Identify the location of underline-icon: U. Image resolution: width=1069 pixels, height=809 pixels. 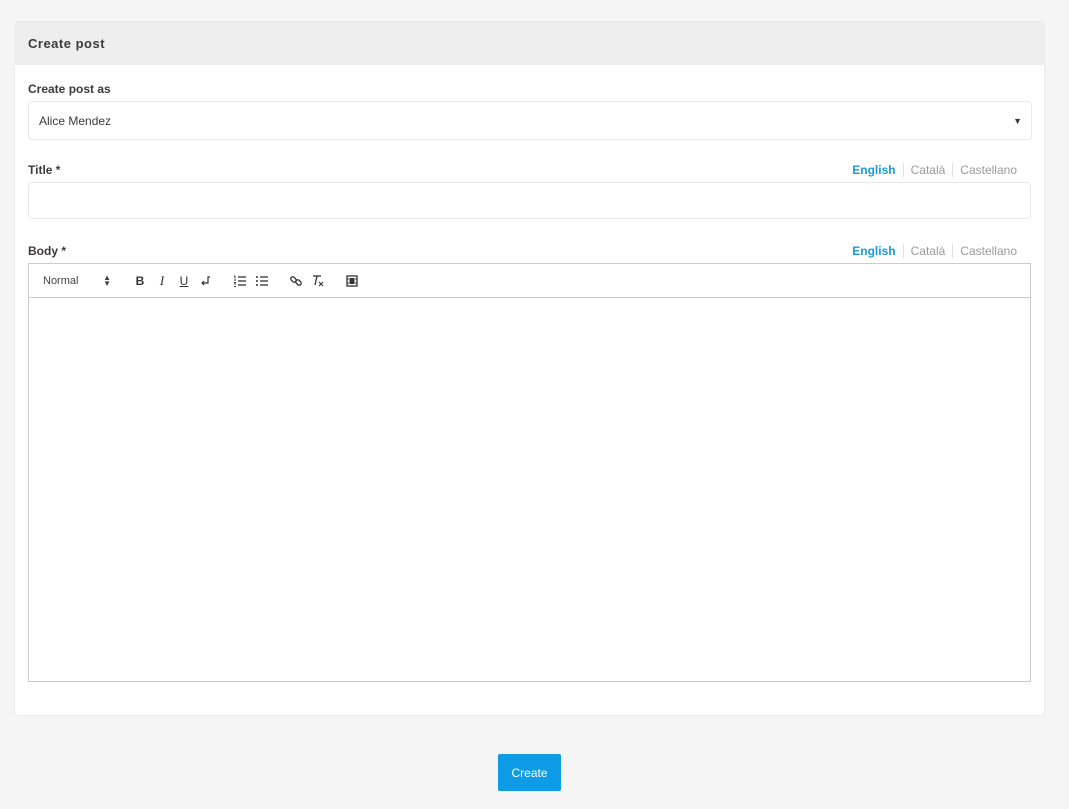
(184, 280).